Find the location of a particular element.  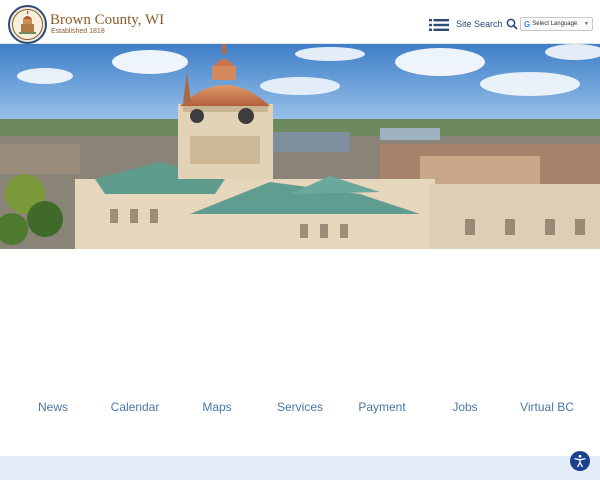

quicklink-news: News is located at coordinates (53, 407).